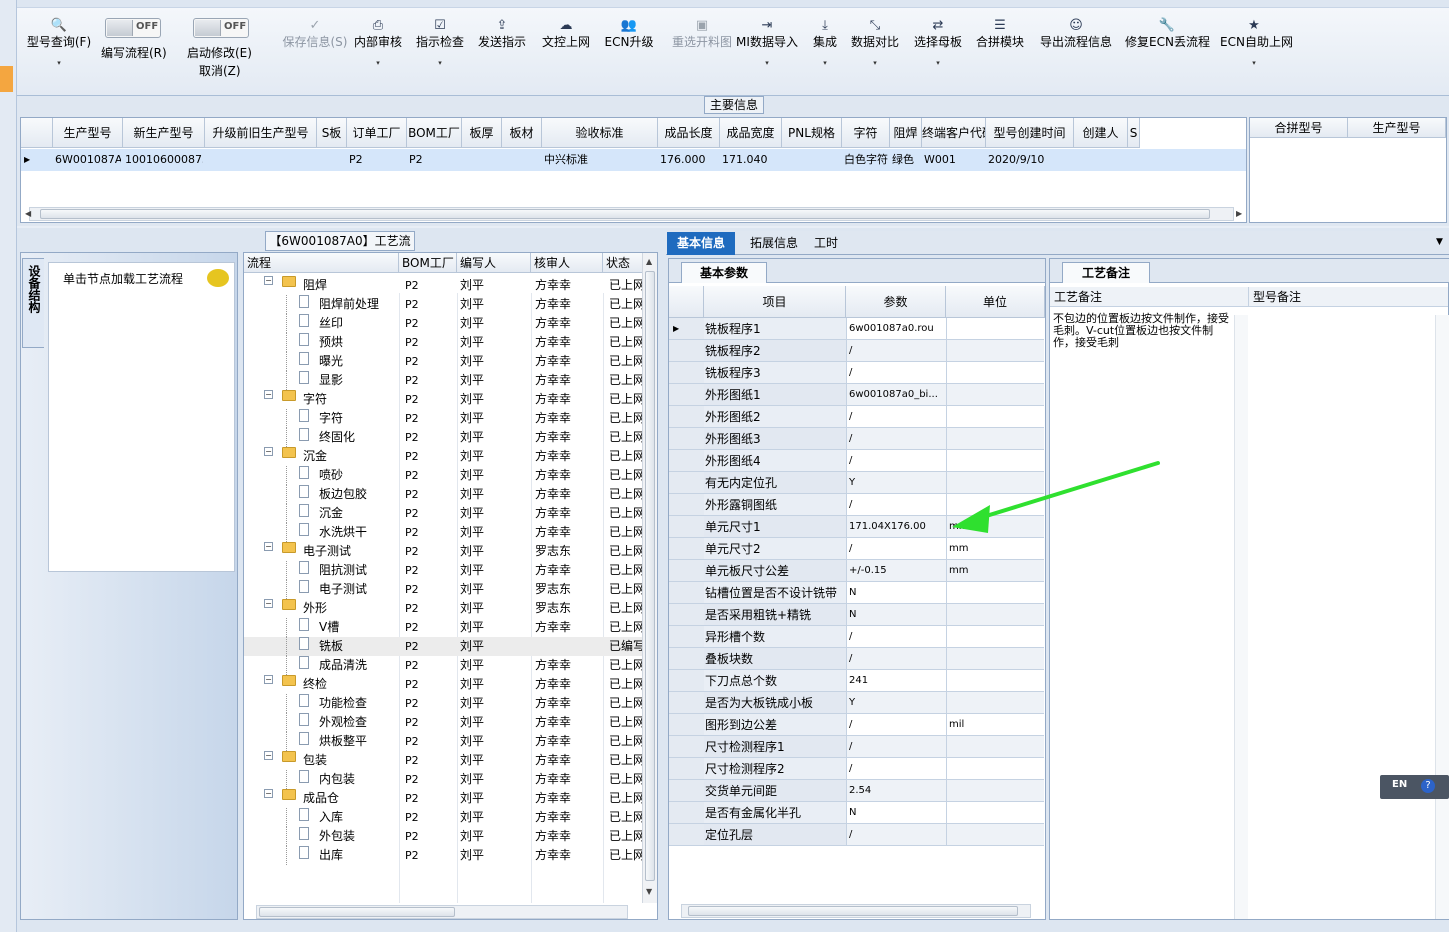 Image resolution: width=1449 pixels, height=932 pixels. What do you see at coordinates (444, 513) in the screenshot?
I see `process-row: 沉金 P2 刘平 方幸幸 已上网` at bounding box center [444, 513].